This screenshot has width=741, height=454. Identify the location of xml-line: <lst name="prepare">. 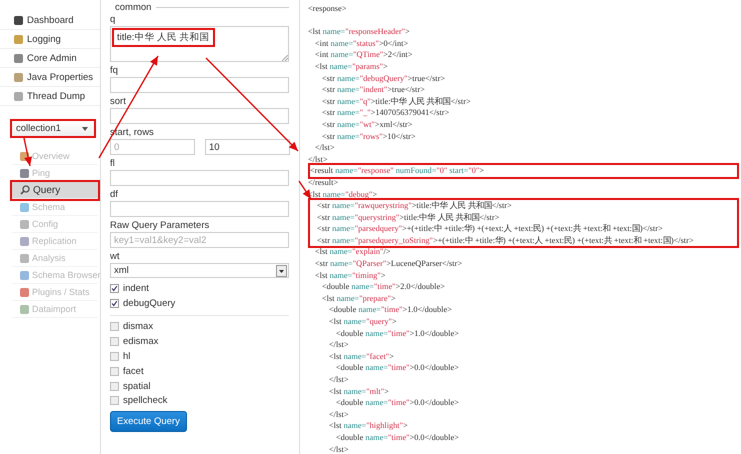
(359, 298).